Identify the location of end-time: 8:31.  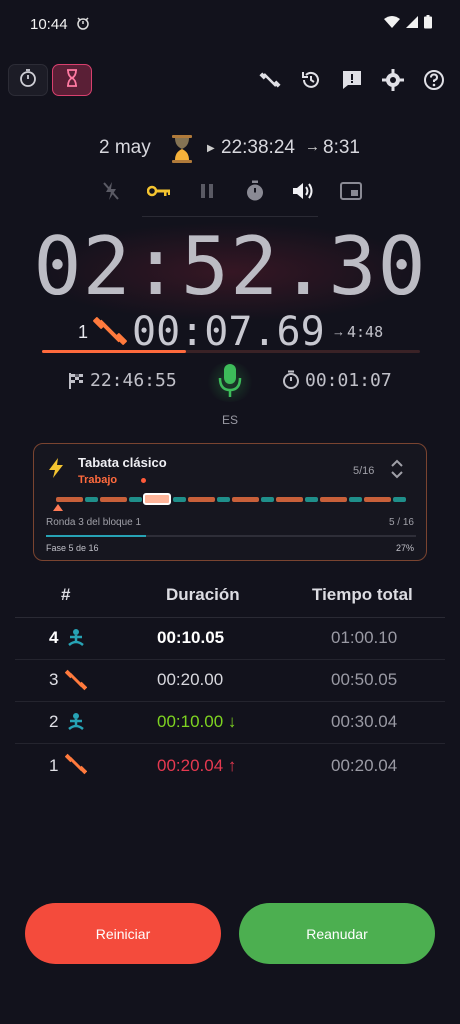
(341, 147).